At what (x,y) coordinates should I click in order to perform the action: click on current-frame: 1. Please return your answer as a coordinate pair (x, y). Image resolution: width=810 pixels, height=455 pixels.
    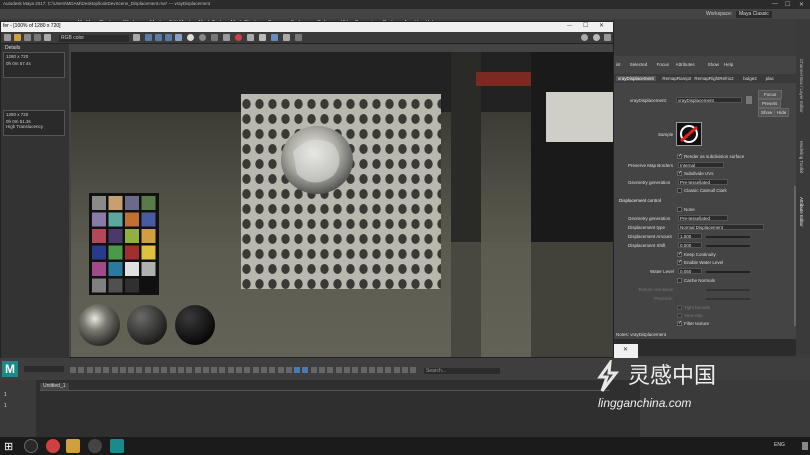
    Looking at the image, I should click on (5, 406).